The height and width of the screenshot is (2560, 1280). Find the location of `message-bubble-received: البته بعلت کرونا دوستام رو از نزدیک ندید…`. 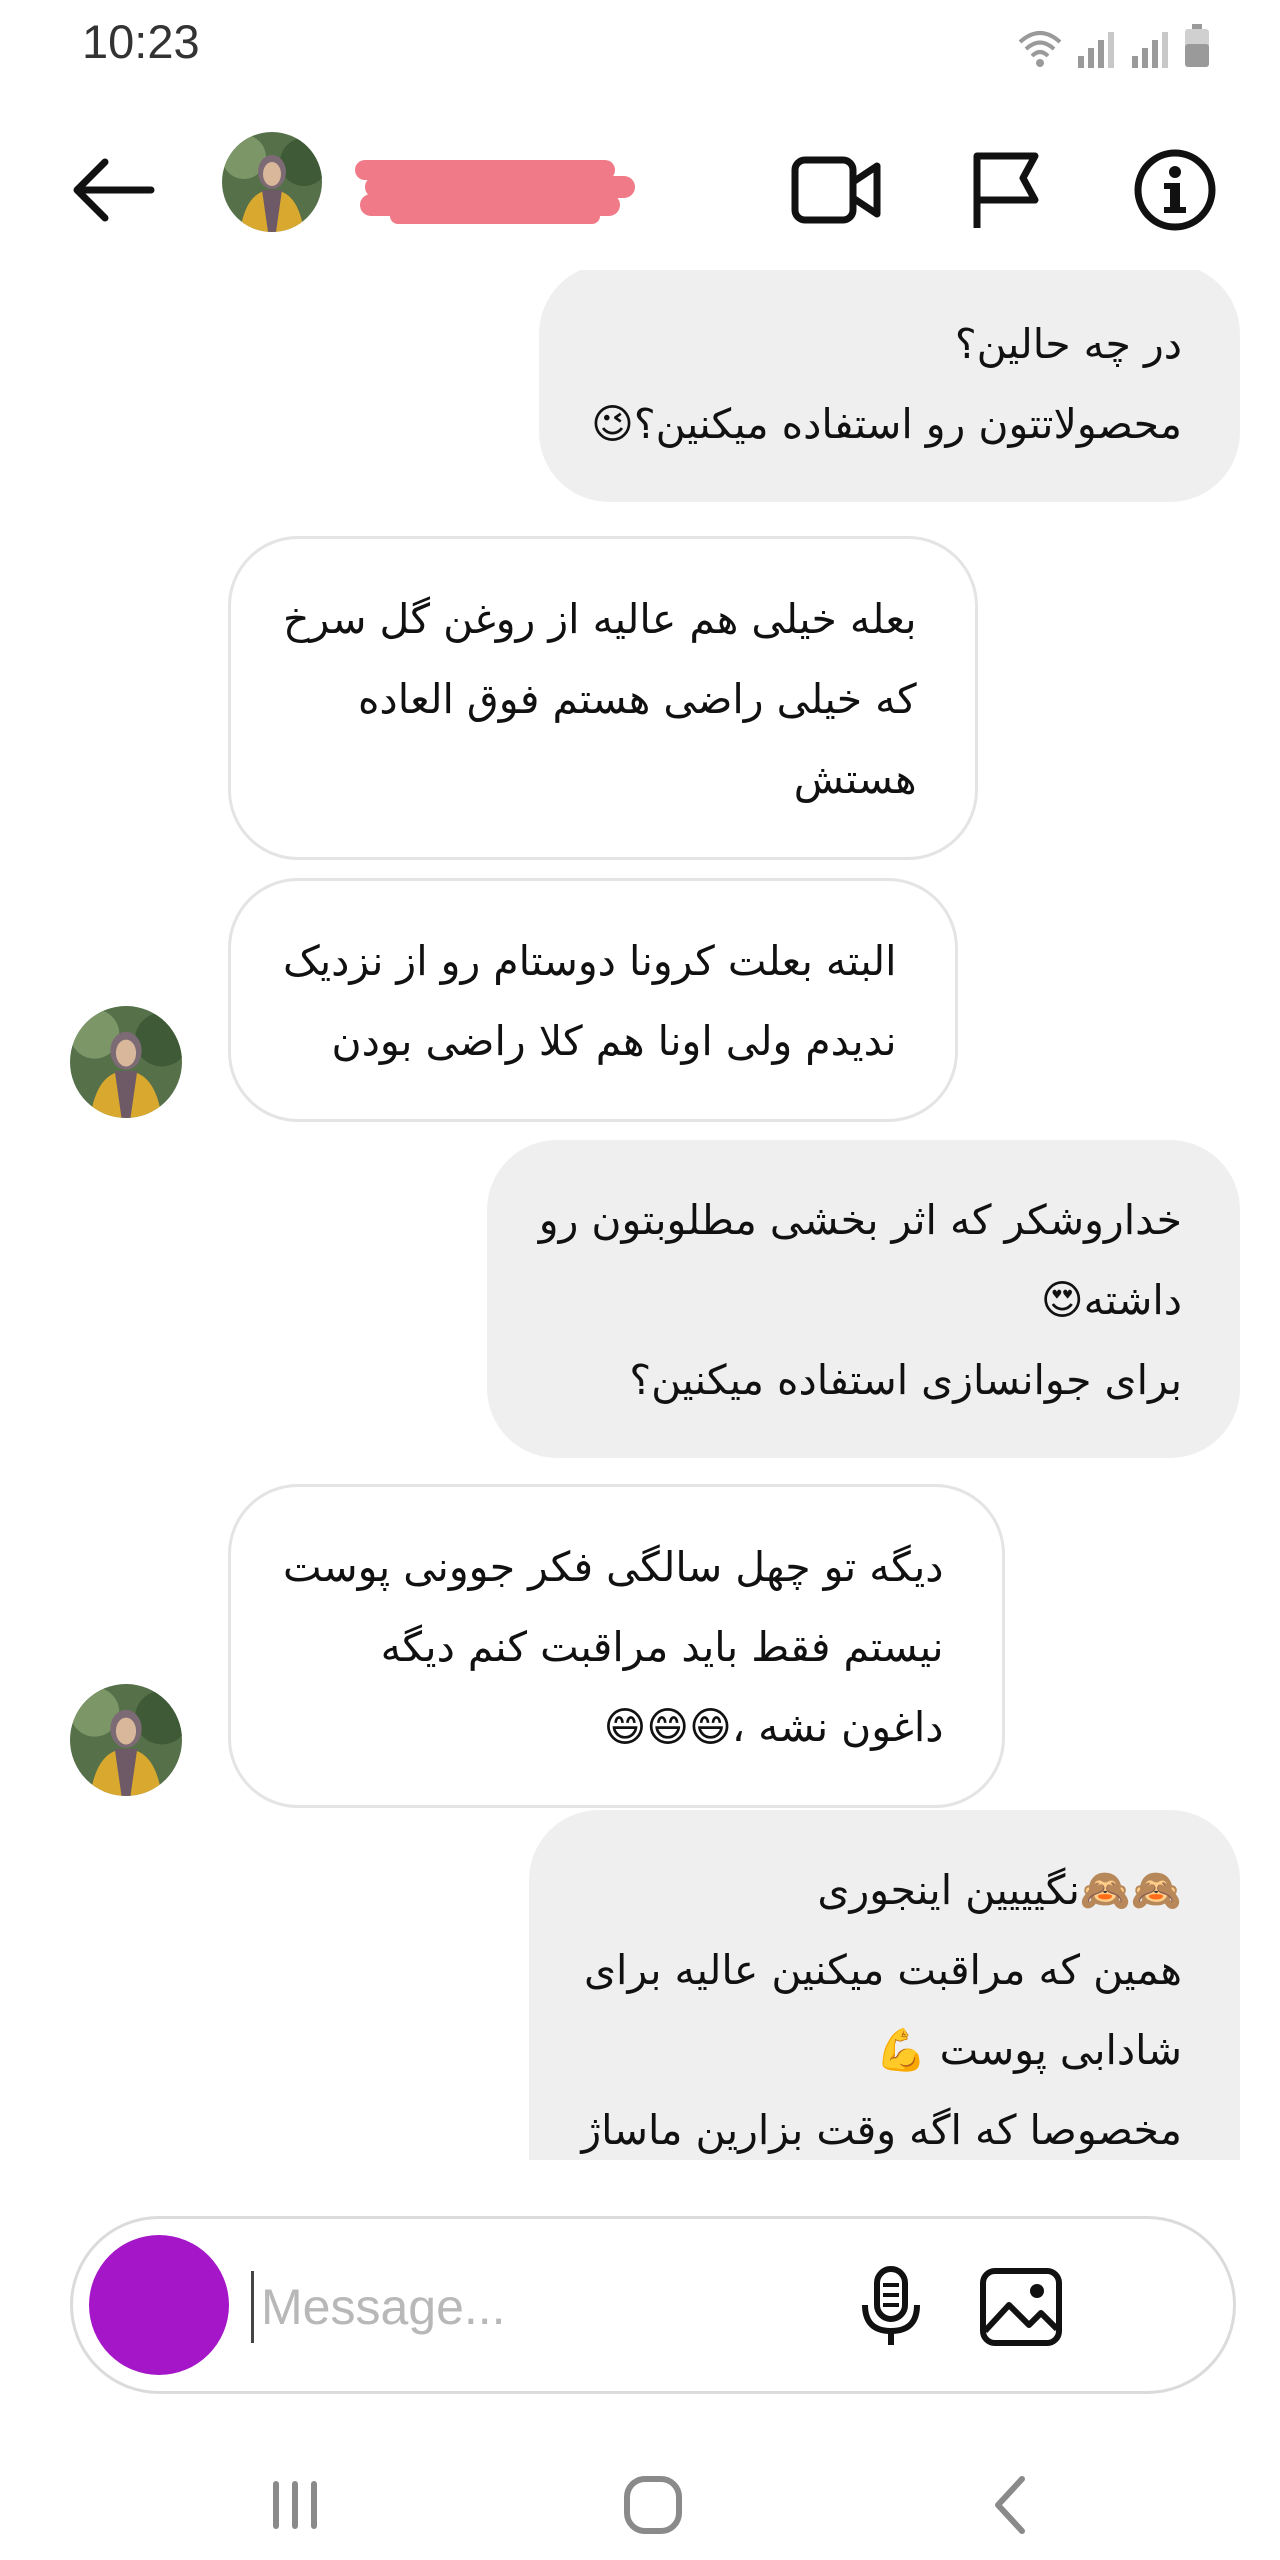

message-bubble-received: البته بعلت کرونا دوستام رو از نزدیک ندید… is located at coordinates (593, 1000).